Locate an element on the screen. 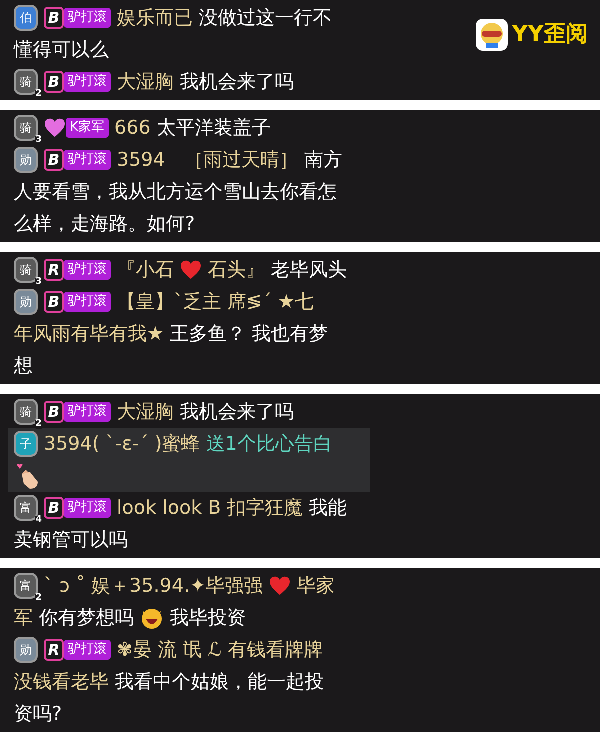 Image resolution: width=600 pixels, height=741 pixels. message-text: 我毕投资 is located at coordinates (208, 618).